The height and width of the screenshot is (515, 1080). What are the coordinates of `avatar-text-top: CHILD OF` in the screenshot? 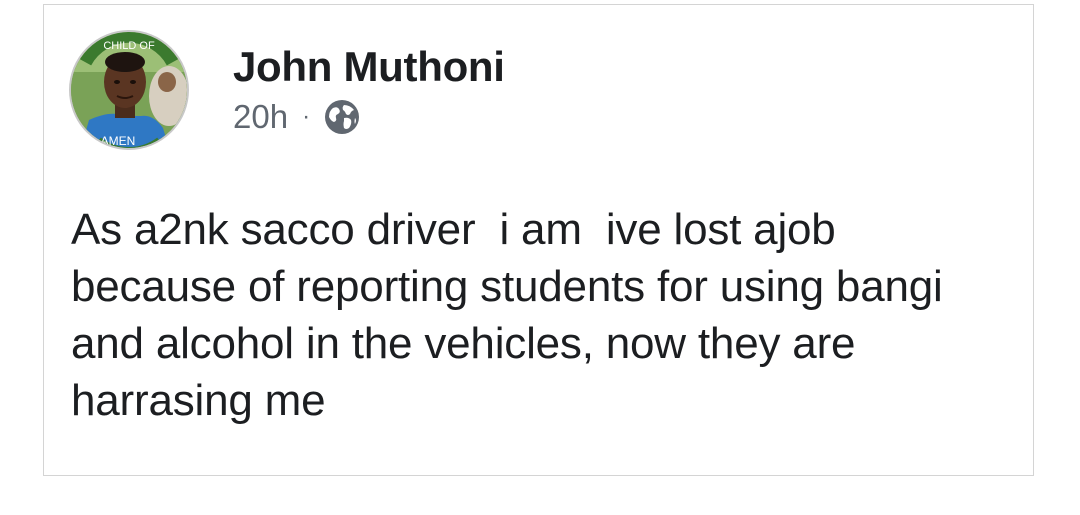 It's located at (129, 46).